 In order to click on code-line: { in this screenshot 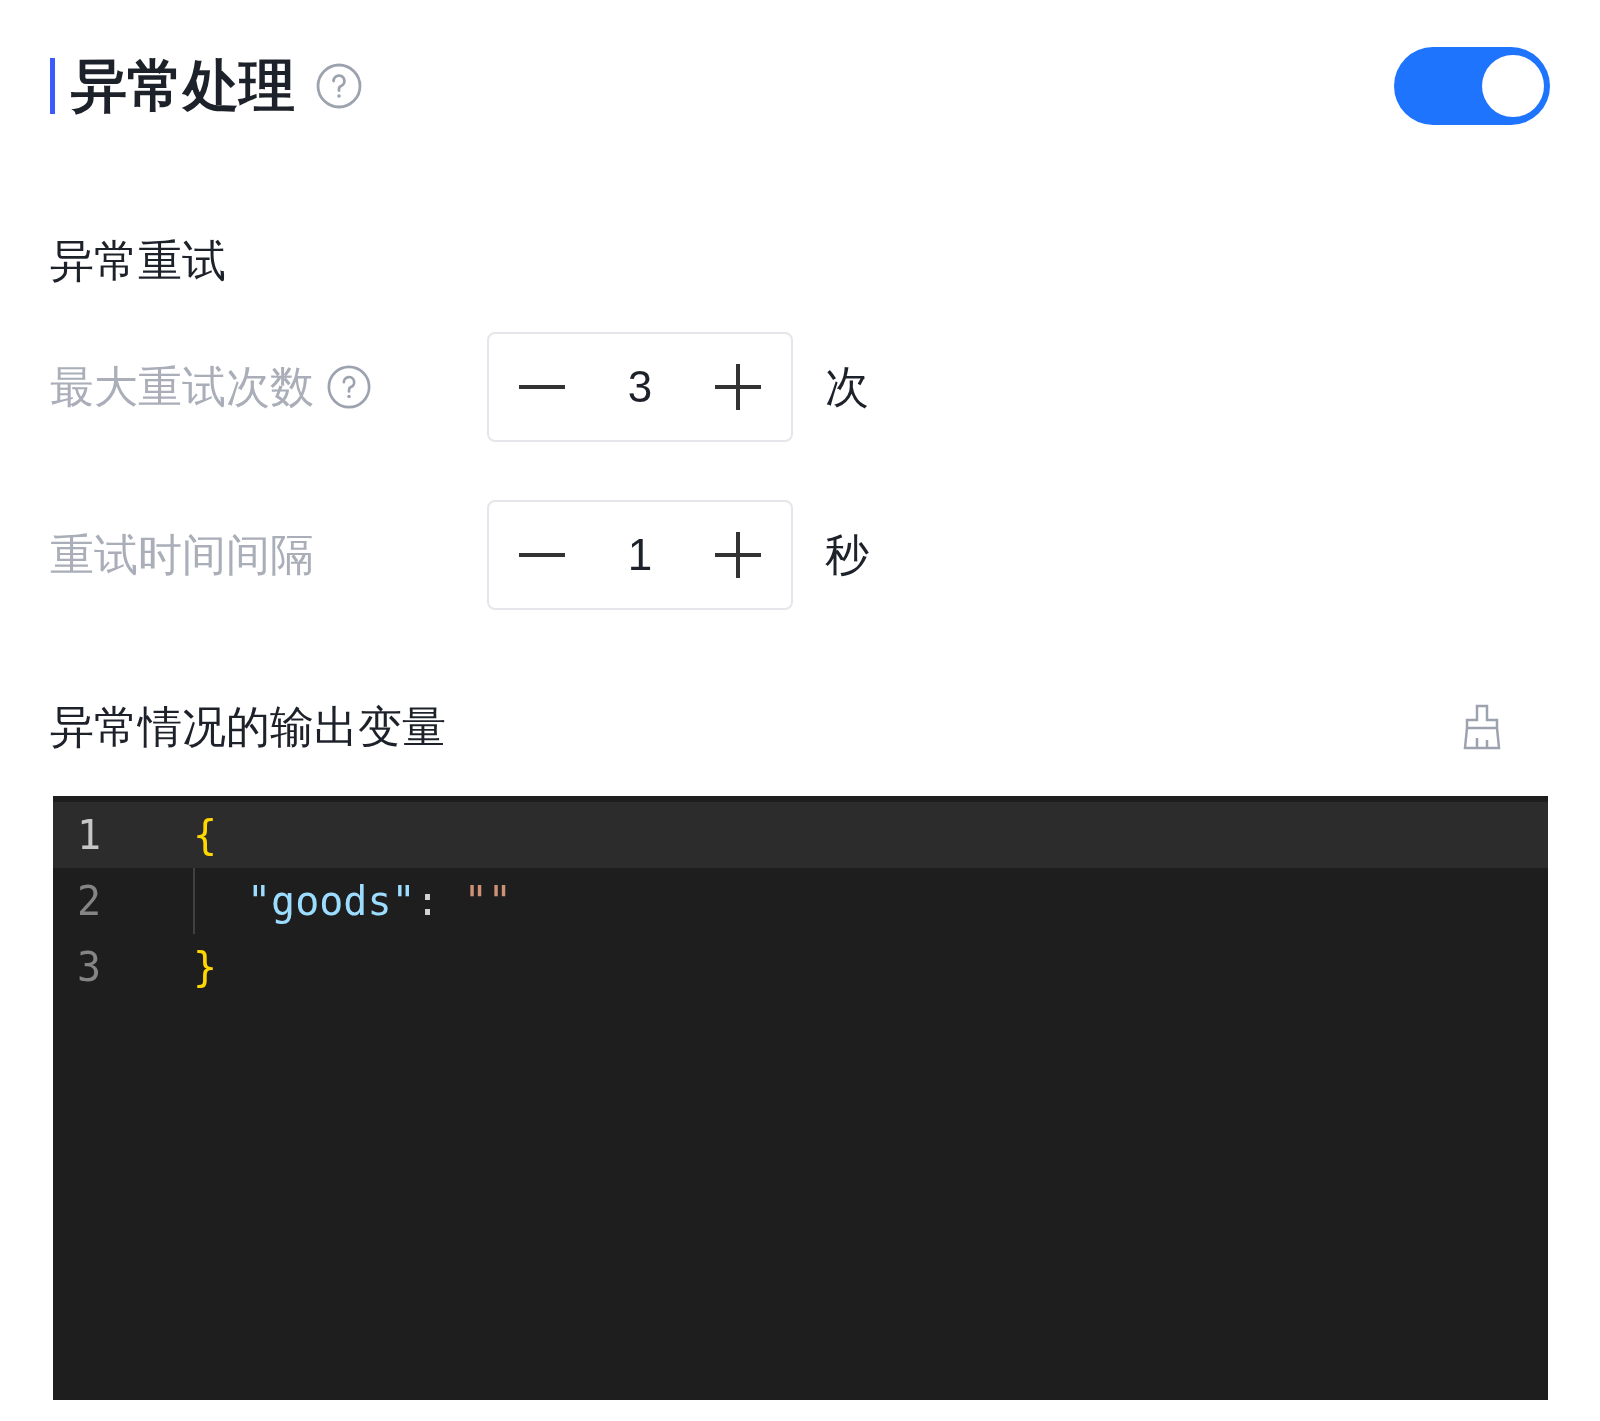, I will do `click(205, 835)`.